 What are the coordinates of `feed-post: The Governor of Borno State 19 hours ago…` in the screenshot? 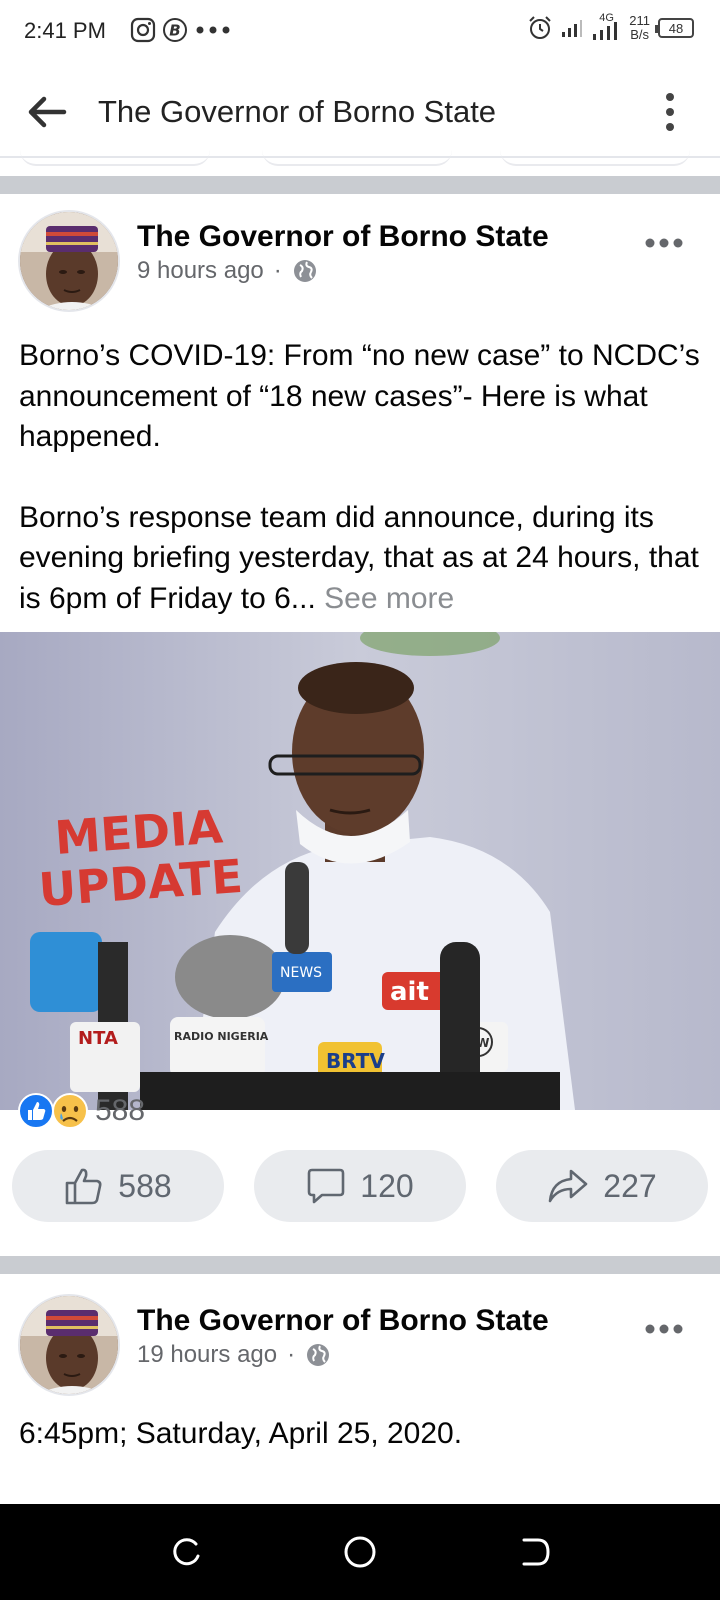 It's located at (360, 1389).